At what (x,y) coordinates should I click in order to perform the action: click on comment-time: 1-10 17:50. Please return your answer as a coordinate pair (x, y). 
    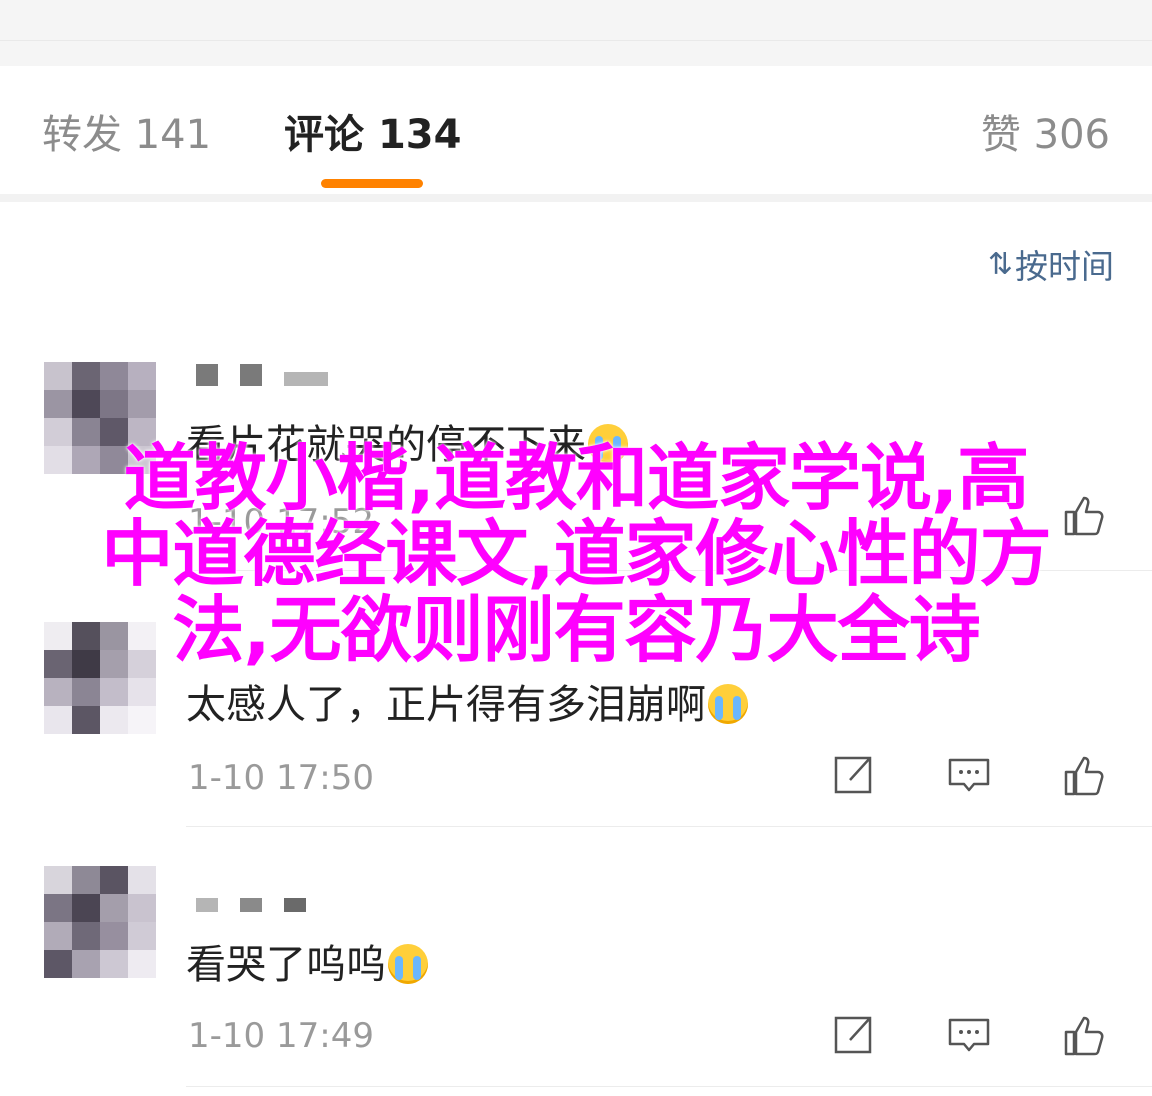
    Looking at the image, I should click on (281, 778).